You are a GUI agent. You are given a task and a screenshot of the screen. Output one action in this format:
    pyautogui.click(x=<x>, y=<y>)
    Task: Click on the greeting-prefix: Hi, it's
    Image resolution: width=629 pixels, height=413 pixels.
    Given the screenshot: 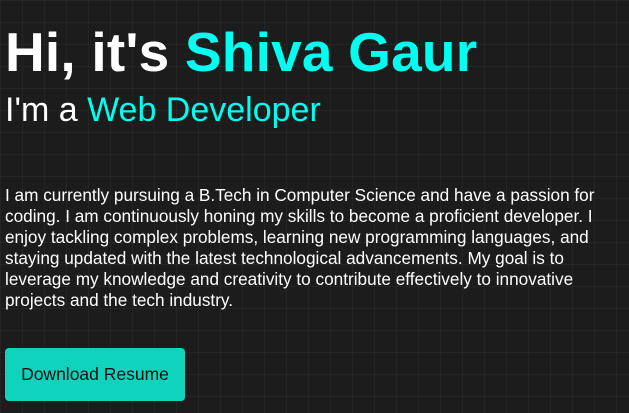 What is the action you would take?
    pyautogui.click(x=95, y=52)
    